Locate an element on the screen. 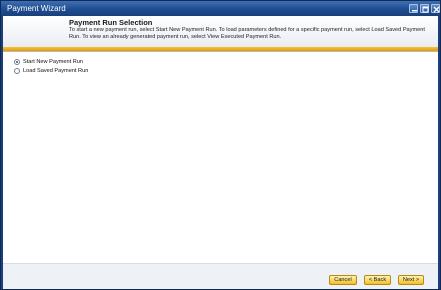 The width and height of the screenshot is (441, 290). close-button is located at coordinates (435, 8).